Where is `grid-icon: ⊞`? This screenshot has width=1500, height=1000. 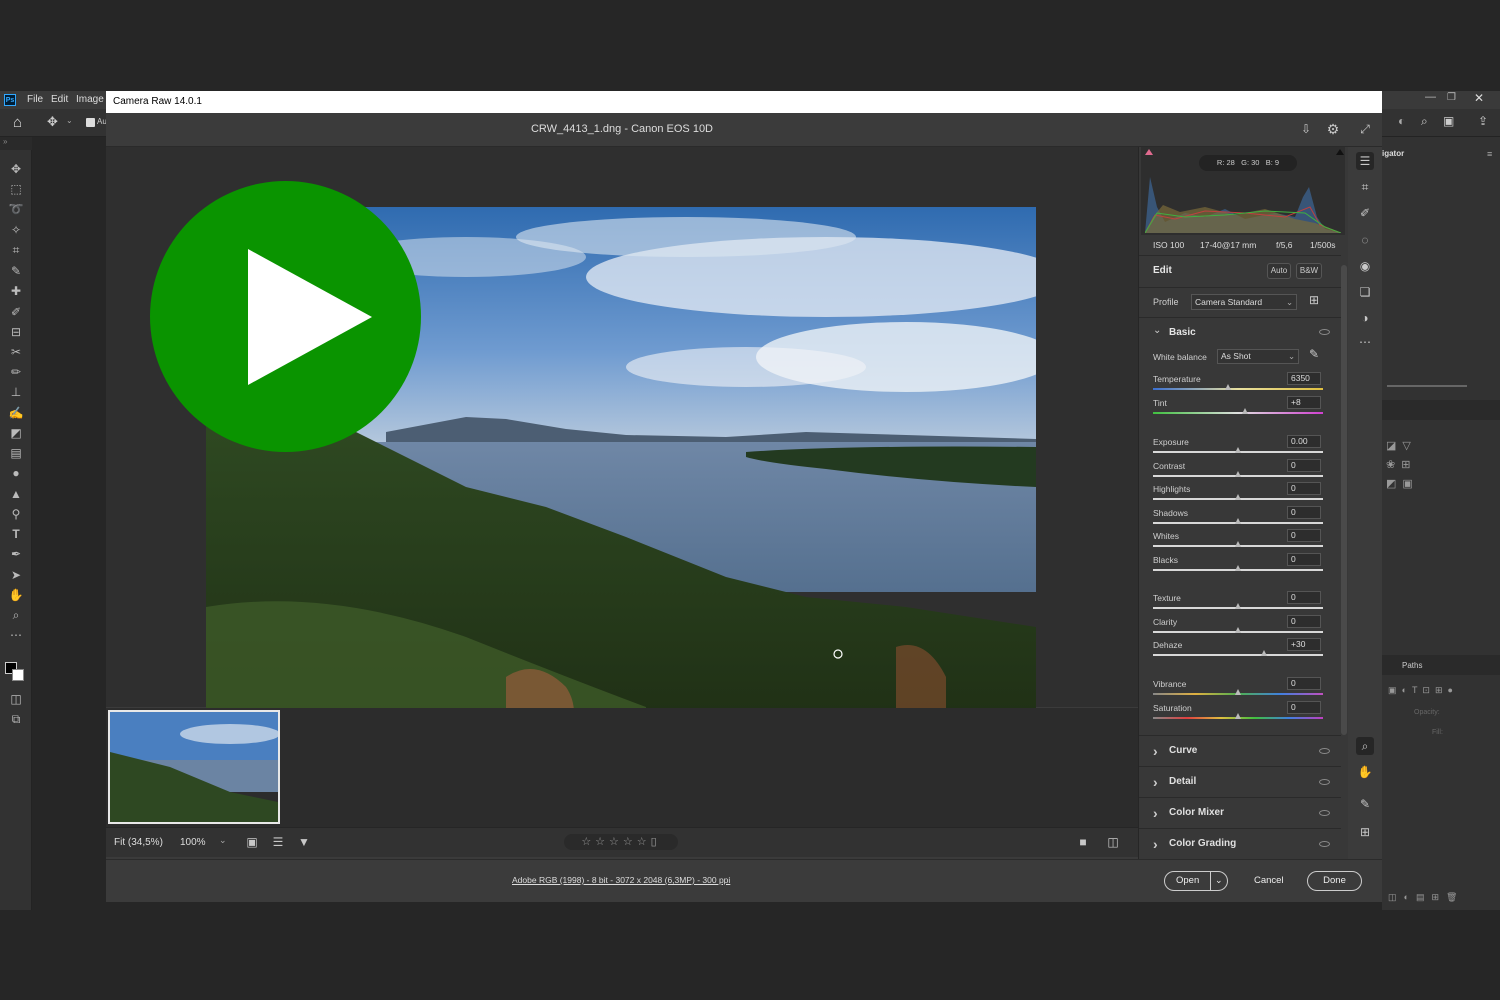
grid-icon: ⊞ is located at coordinates (1365, 832).